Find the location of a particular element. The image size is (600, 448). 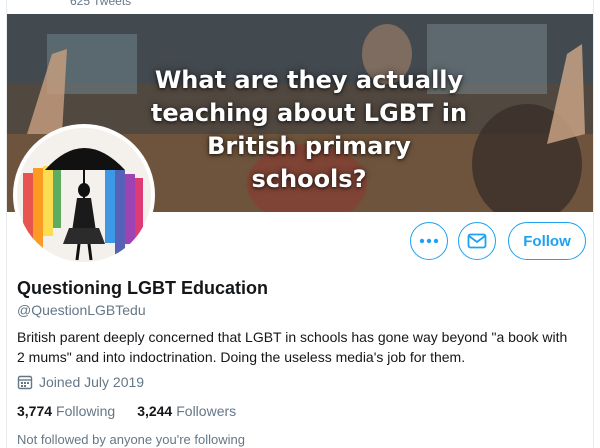

joined-date-text: Joined July 2019 is located at coordinates (92, 382).